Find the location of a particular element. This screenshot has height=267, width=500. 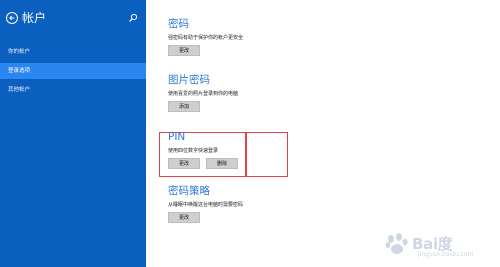

remove-pin-button: 删除 is located at coordinates (222, 163).